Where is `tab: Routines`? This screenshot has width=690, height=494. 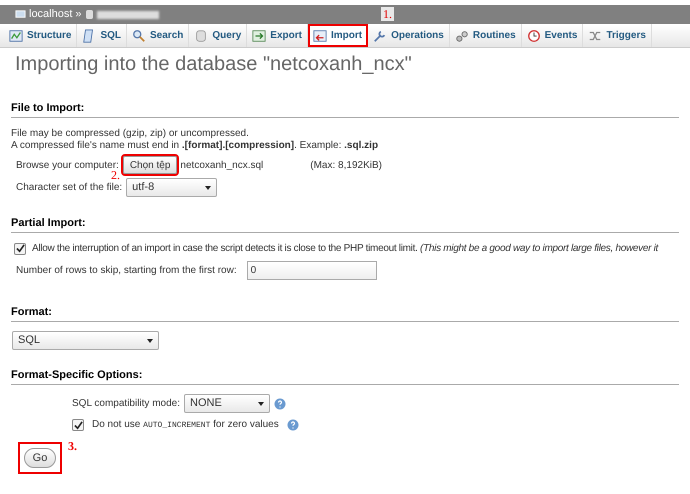
tab: Routines is located at coordinates (486, 35).